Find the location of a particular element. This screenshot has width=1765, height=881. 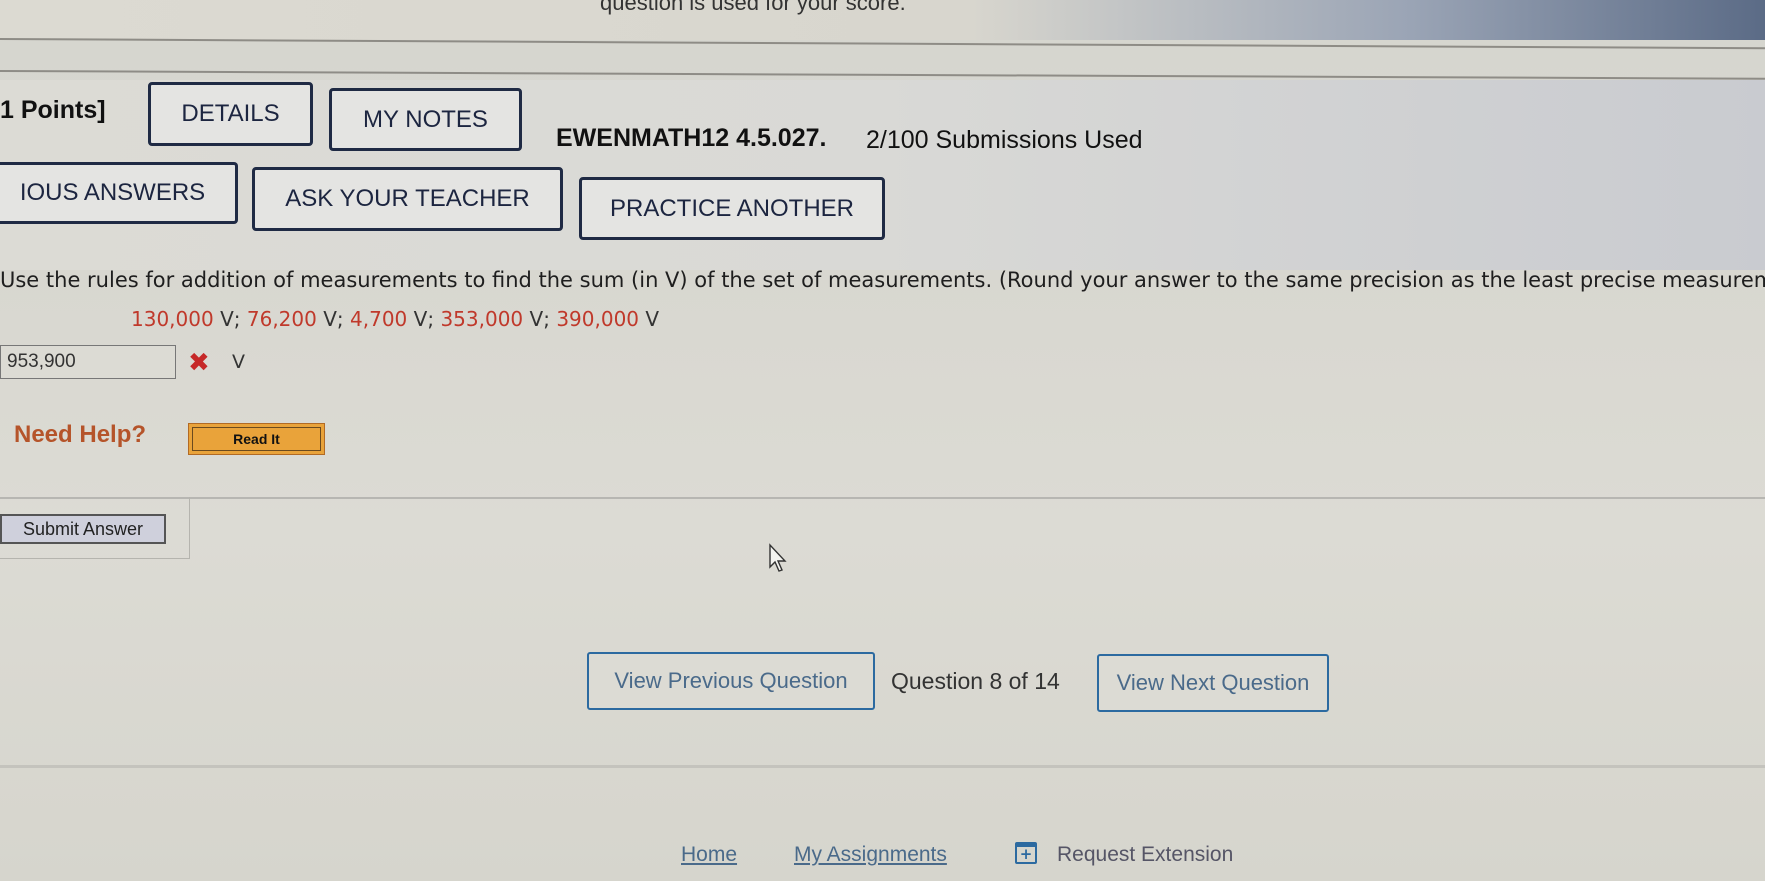

previous-answers-button: IOUS ANSWERS is located at coordinates (119, 193).